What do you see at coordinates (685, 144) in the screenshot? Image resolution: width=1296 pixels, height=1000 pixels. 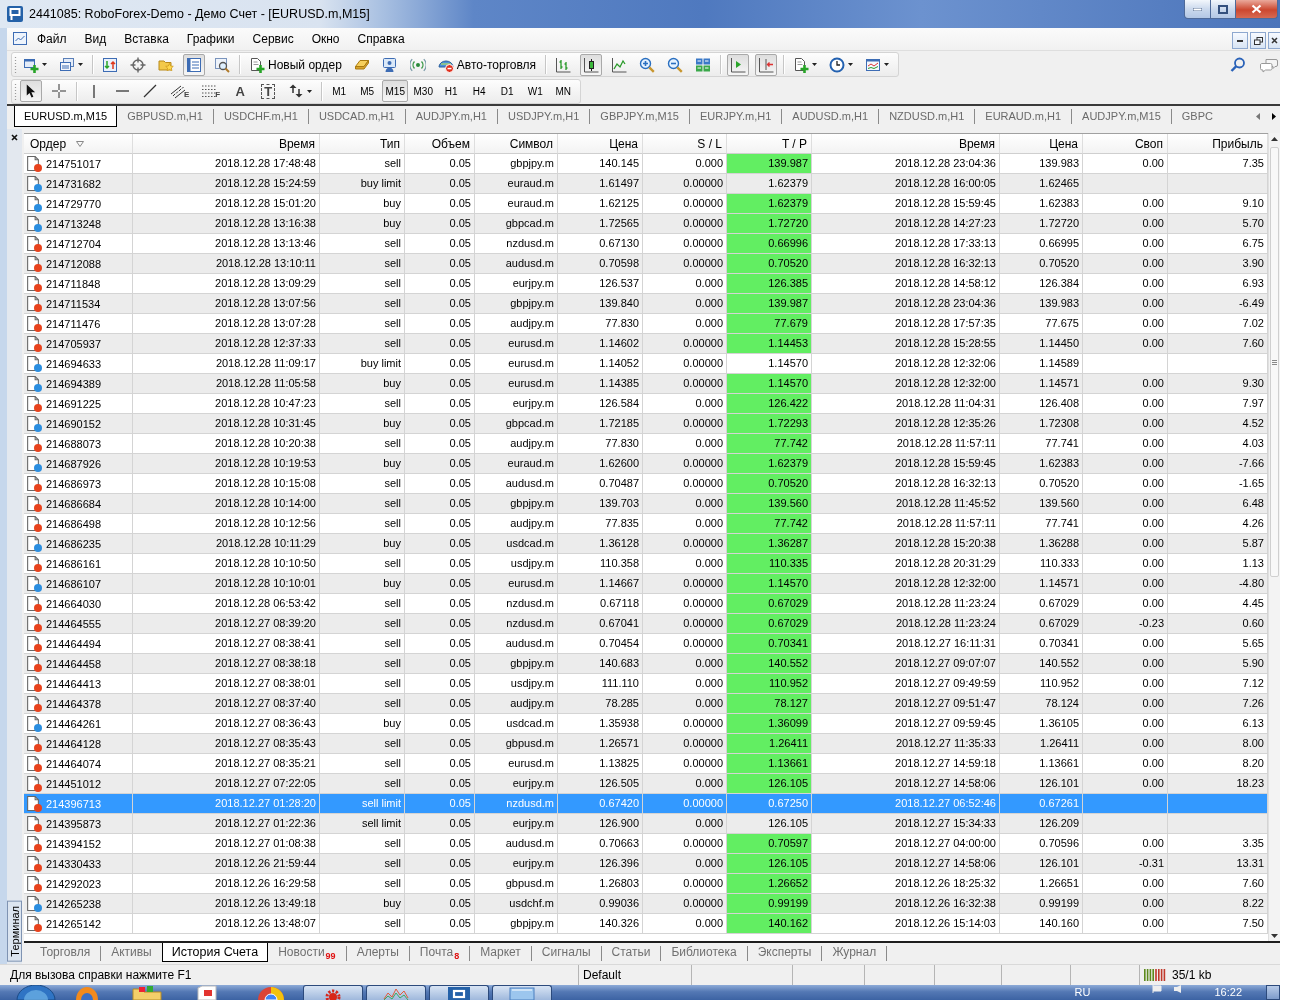 I see `column-header: S / L` at bounding box center [685, 144].